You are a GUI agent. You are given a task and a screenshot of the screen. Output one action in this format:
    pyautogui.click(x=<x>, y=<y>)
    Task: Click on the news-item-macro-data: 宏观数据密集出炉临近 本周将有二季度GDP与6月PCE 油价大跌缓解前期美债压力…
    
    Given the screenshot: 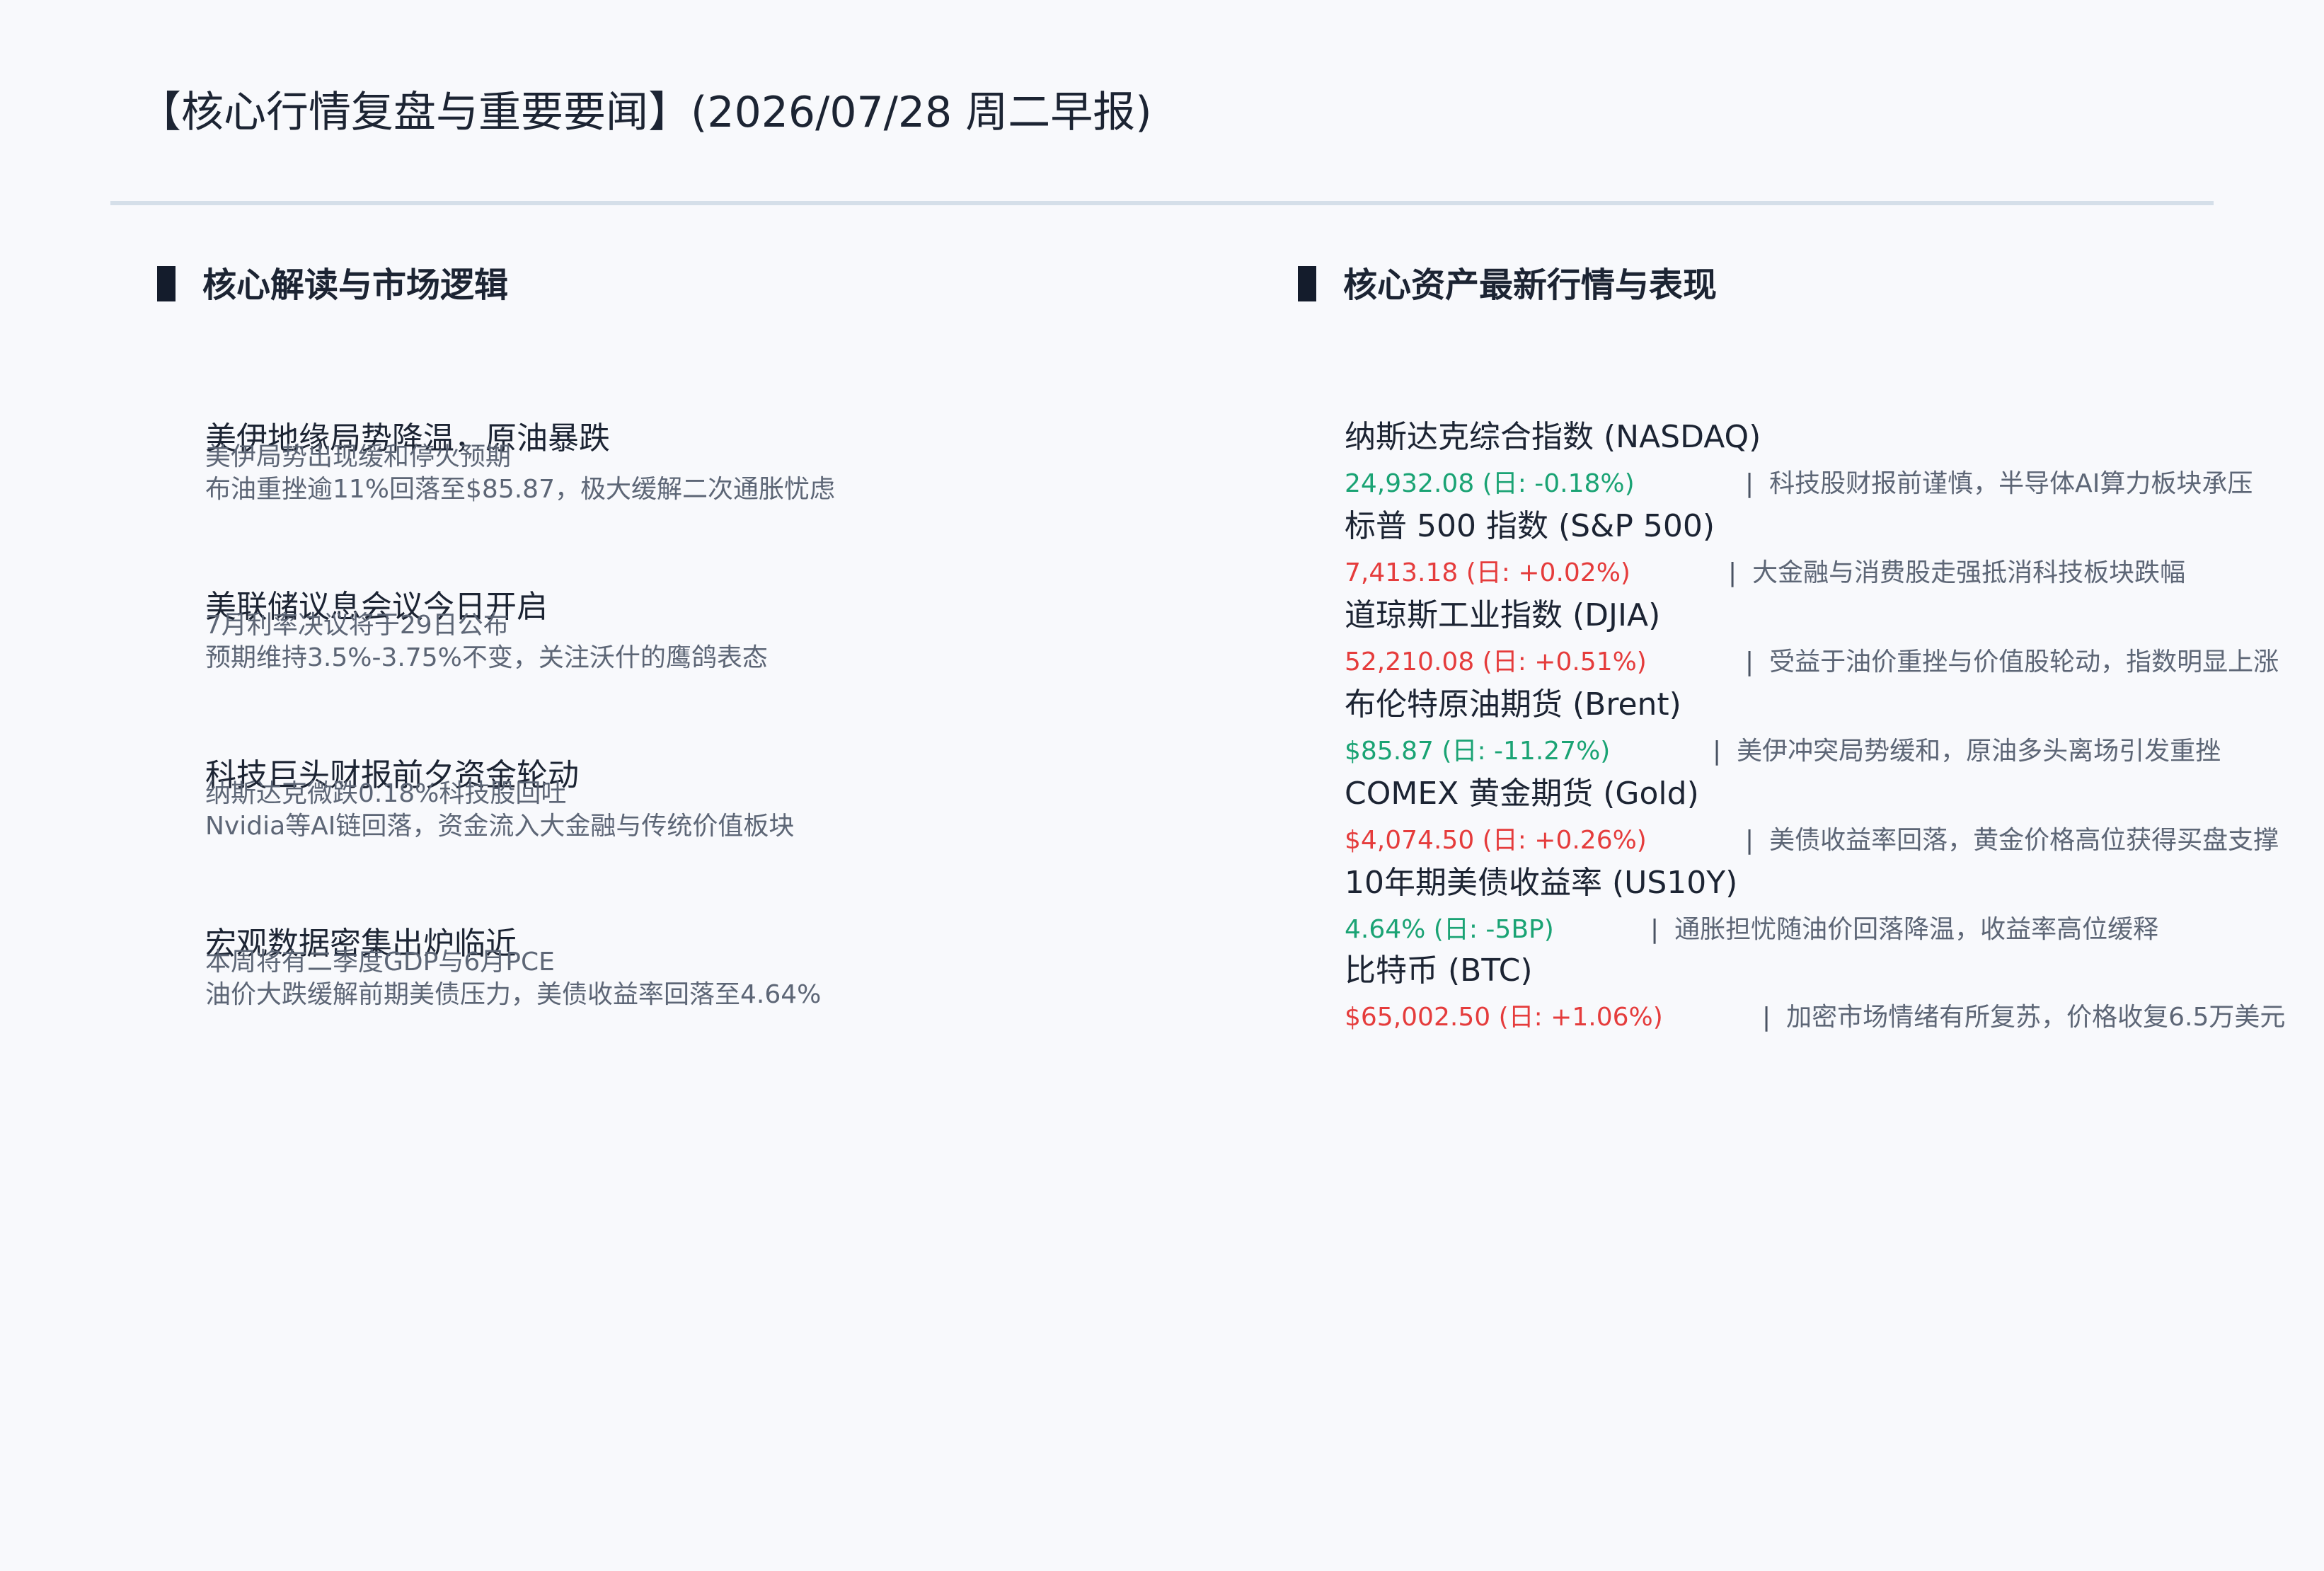 What is the action you would take?
    pyautogui.click(x=700, y=979)
    